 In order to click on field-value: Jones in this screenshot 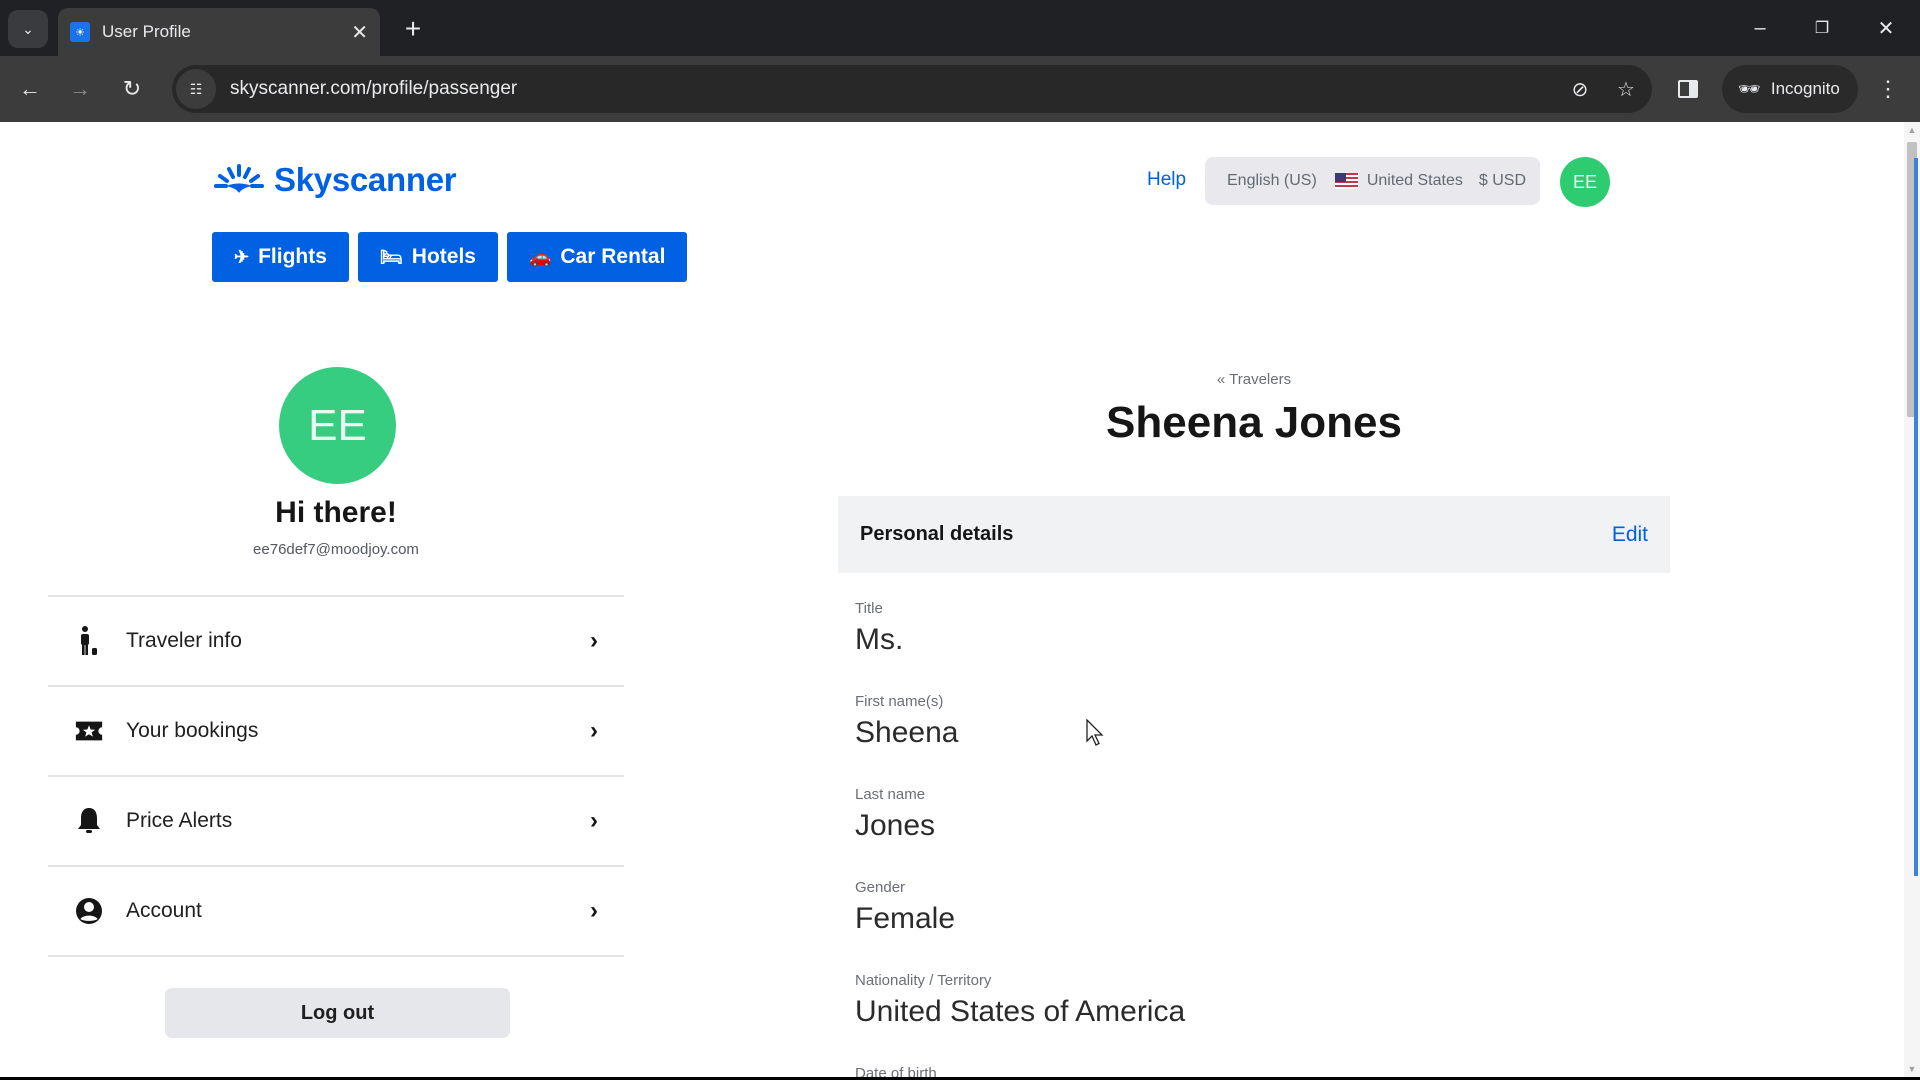, I will do `click(895, 825)`.